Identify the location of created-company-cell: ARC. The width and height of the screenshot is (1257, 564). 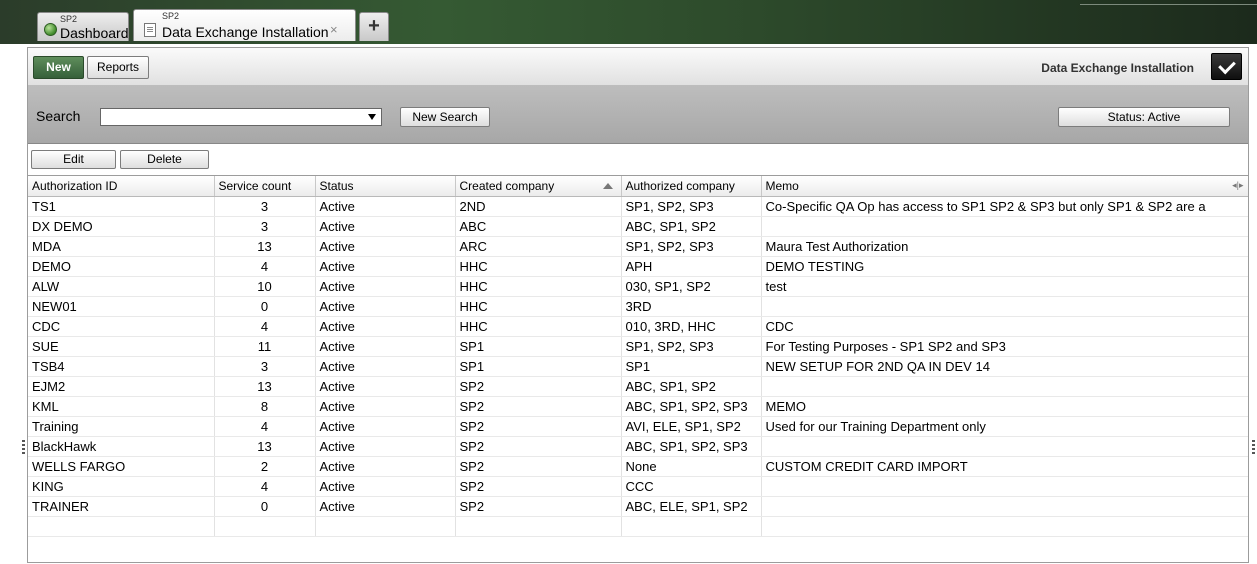
(538, 246).